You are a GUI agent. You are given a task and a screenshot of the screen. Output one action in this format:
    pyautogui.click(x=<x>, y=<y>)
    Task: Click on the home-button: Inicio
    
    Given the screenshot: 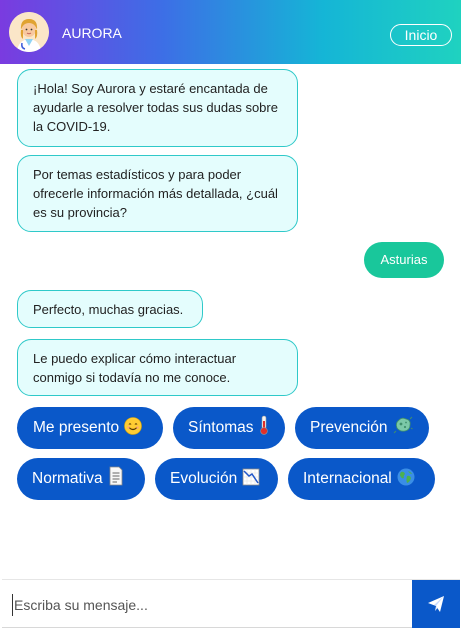 What is the action you would take?
    pyautogui.click(x=421, y=35)
    